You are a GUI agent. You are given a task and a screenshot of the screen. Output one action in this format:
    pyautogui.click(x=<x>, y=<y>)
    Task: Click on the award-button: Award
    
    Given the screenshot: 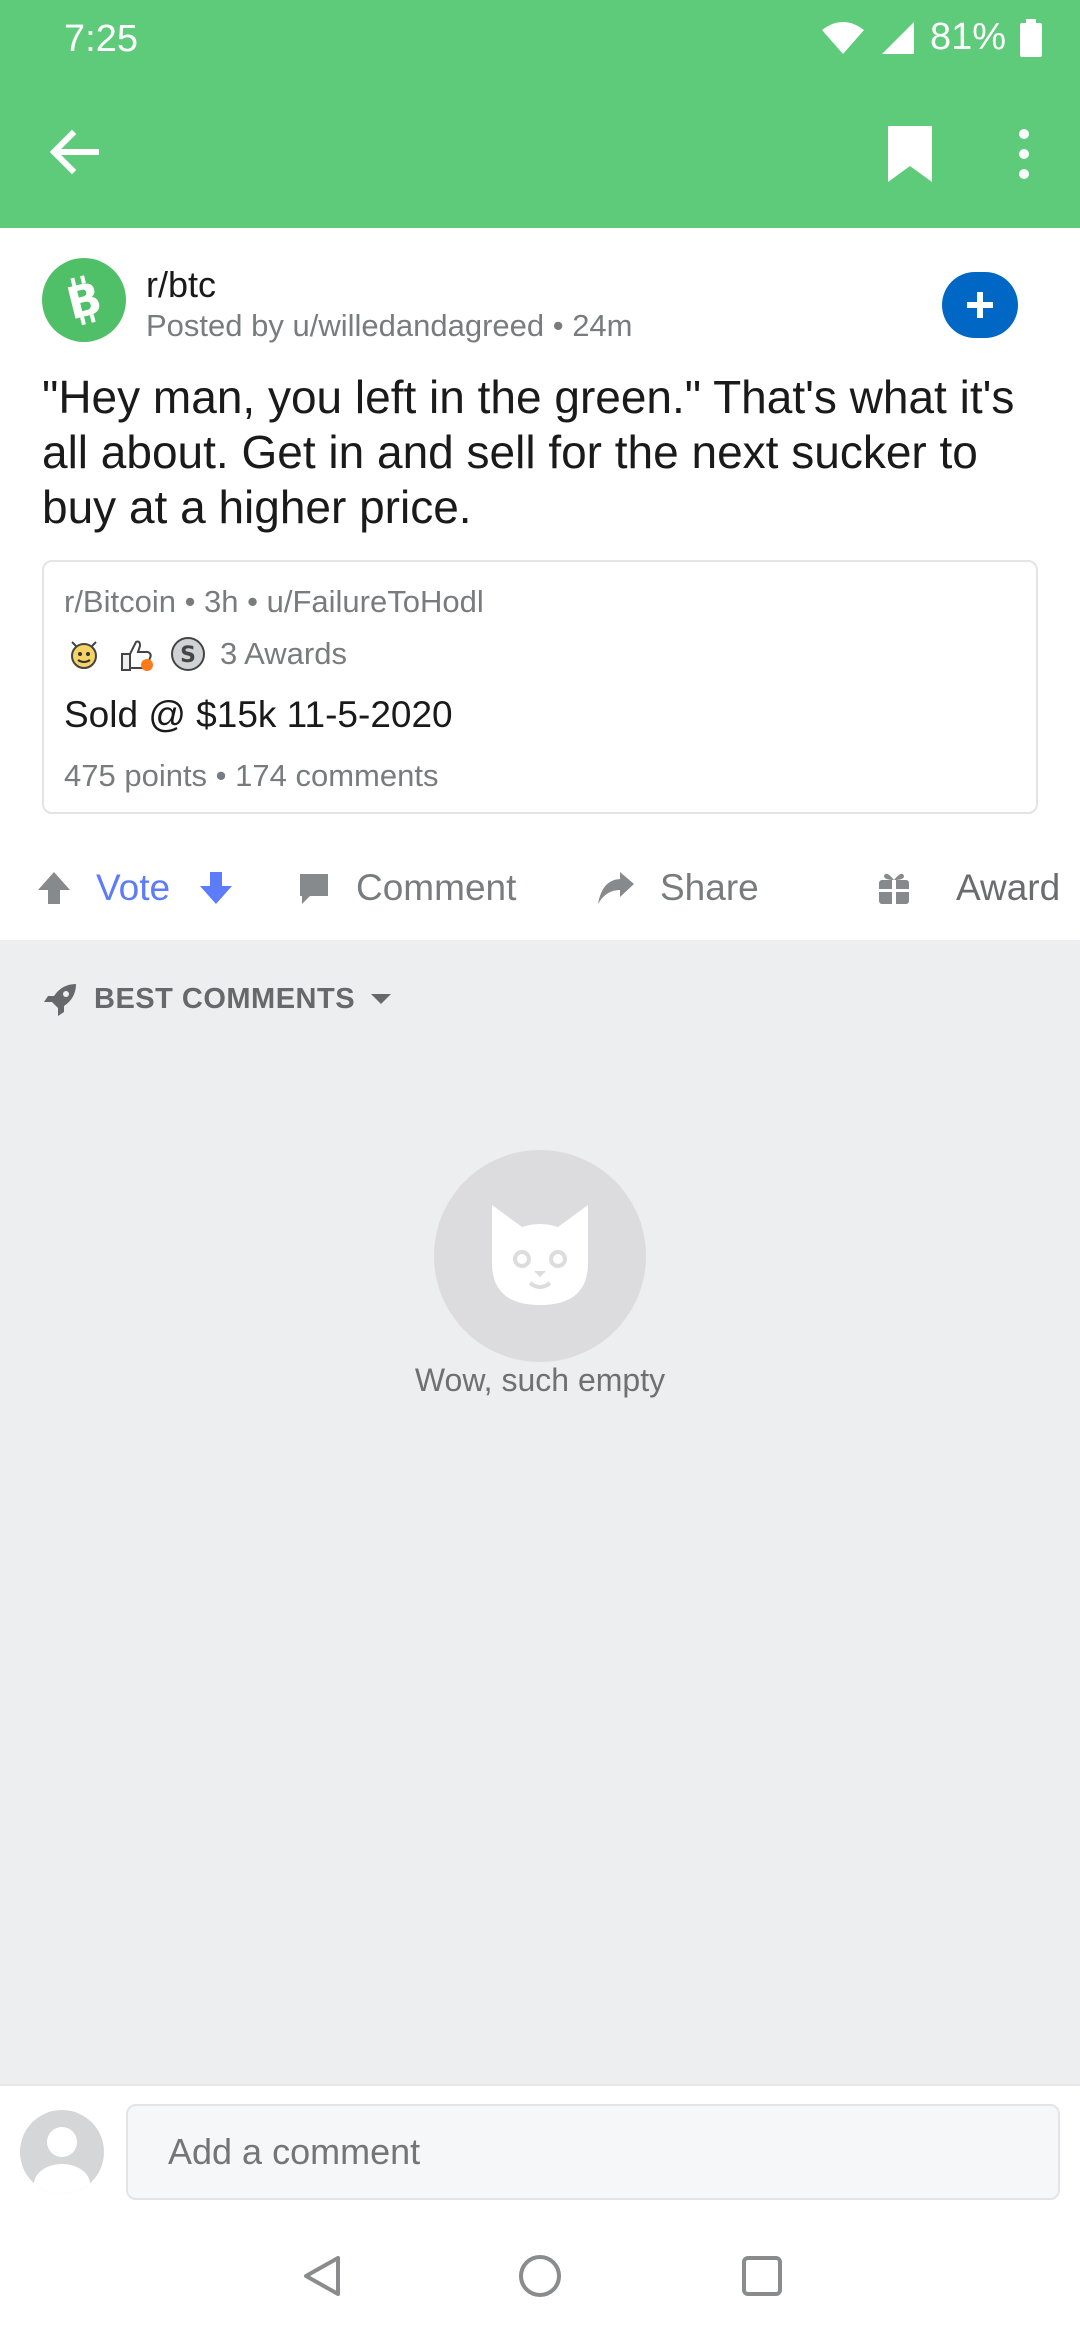 What is the action you would take?
    pyautogui.click(x=968, y=888)
    